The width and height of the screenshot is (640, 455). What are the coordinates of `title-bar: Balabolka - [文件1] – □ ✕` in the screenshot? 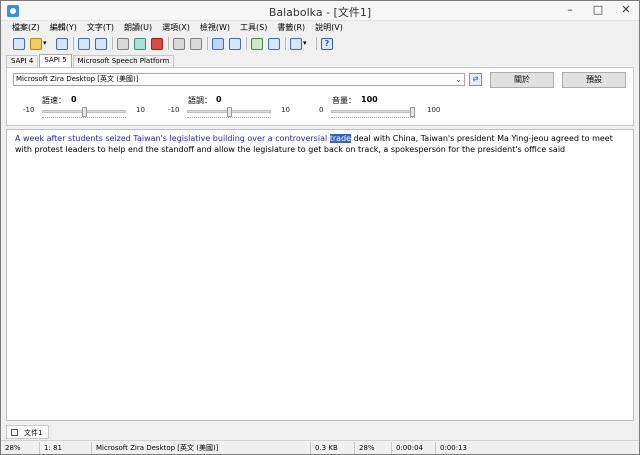 It's located at (320, 11).